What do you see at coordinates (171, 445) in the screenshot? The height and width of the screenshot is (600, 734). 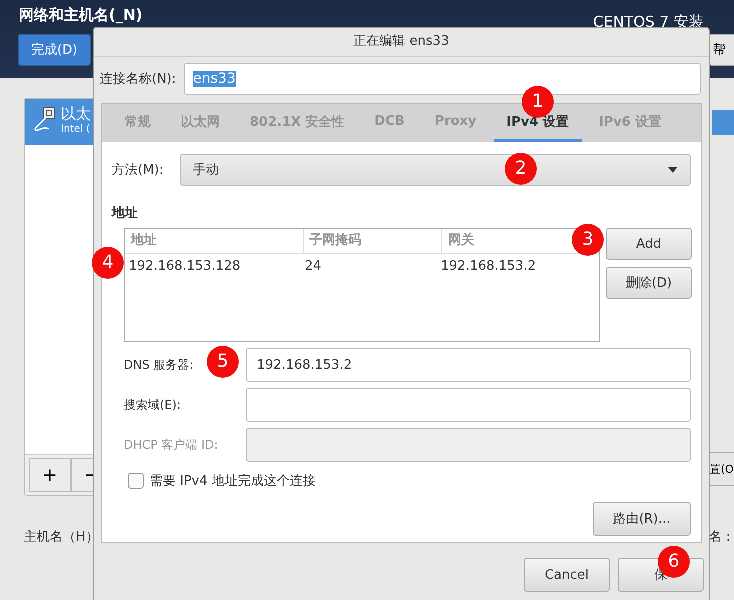 I see `field-label: DHCP 客户端 ID:` at bounding box center [171, 445].